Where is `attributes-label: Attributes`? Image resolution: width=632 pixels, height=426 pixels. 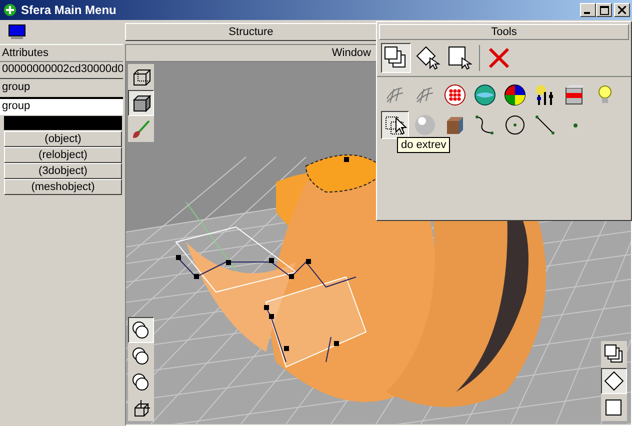 attributes-label: Attributes is located at coordinates (25, 53).